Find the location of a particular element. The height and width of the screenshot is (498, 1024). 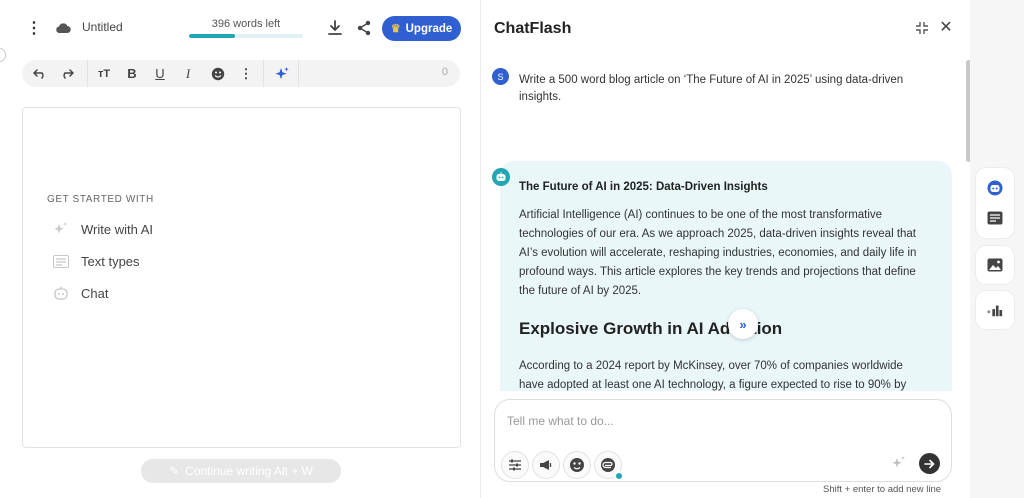

continue-writing-label: Continue writing Alt + W is located at coordinates (249, 471).